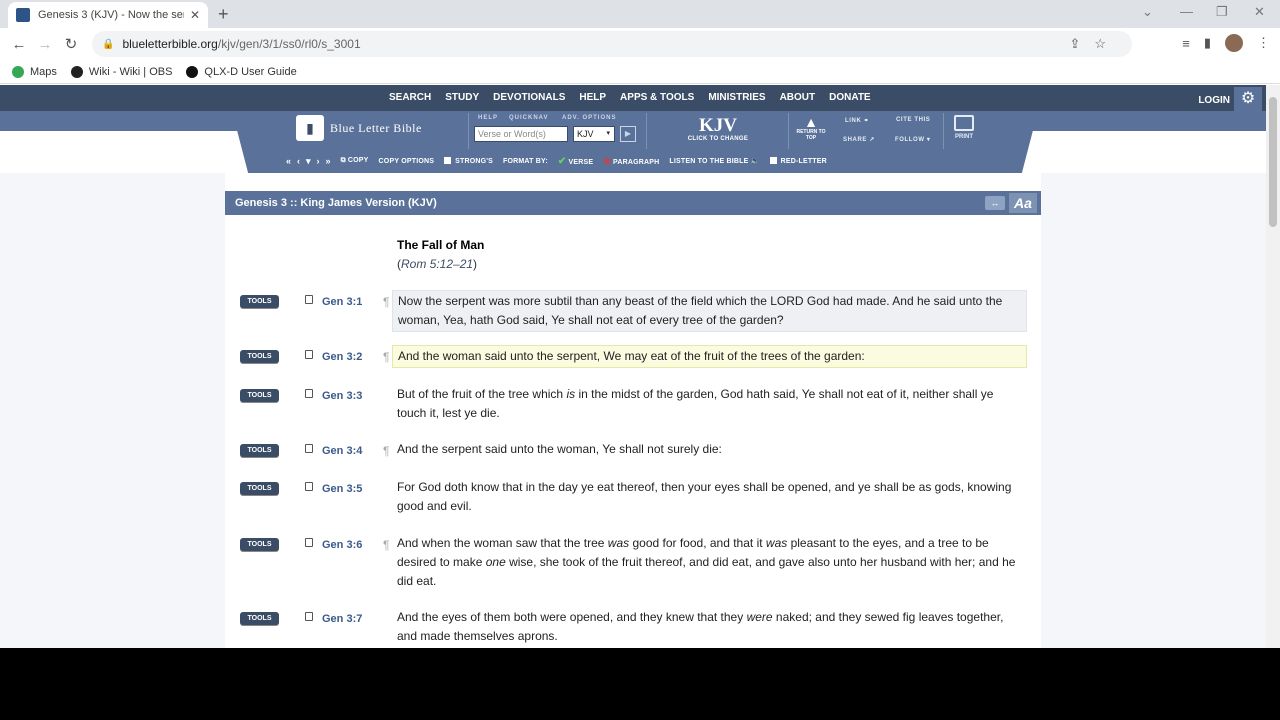  Describe the element at coordinates (736, 98) in the screenshot. I see `menu-ministries: MINISTRIES` at that location.